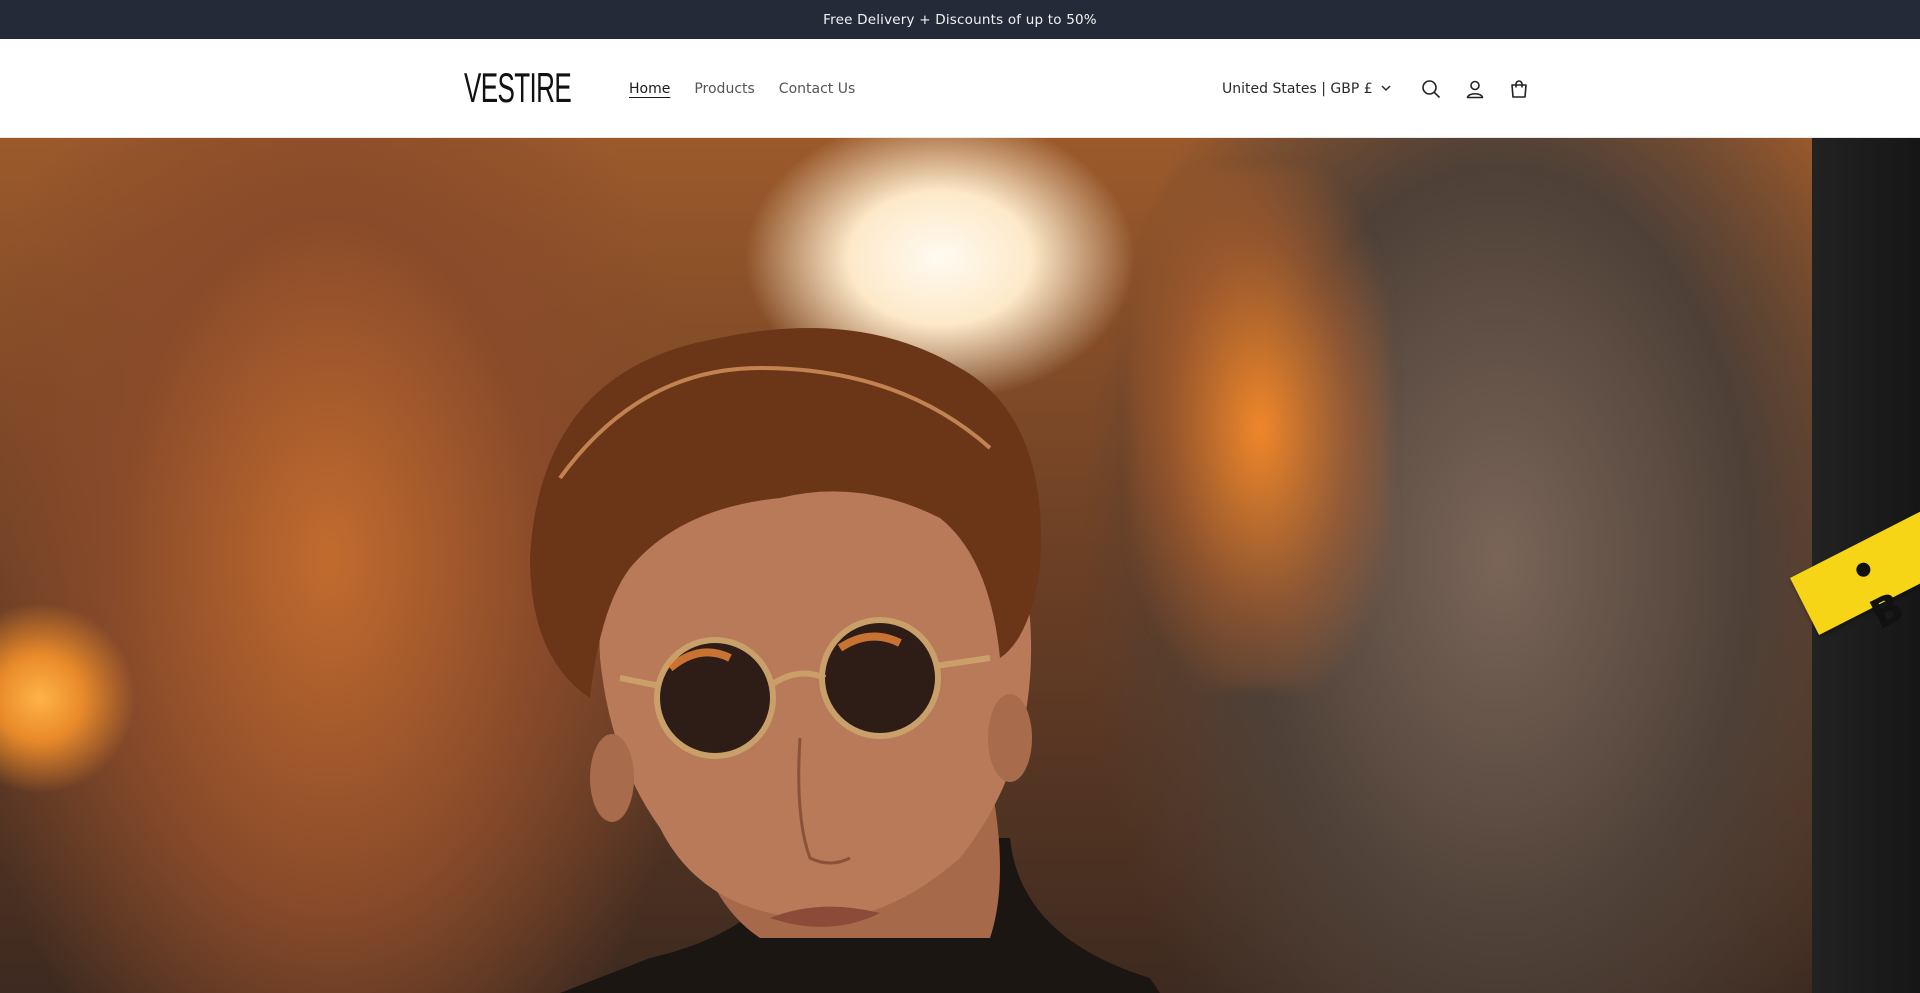 This screenshot has height=993, width=1920. Describe the element at coordinates (1386, 88) in the screenshot. I see `chevron-down-icon` at that location.